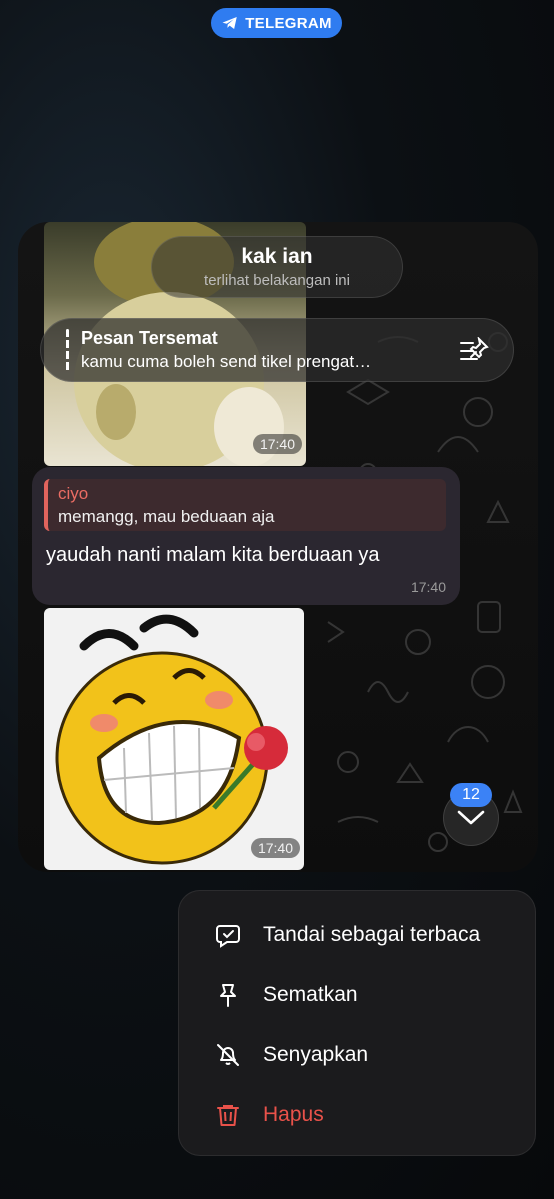 The height and width of the screenshot is (1199, 554). I want to click on pinned-list-icon, so click(475, 351).